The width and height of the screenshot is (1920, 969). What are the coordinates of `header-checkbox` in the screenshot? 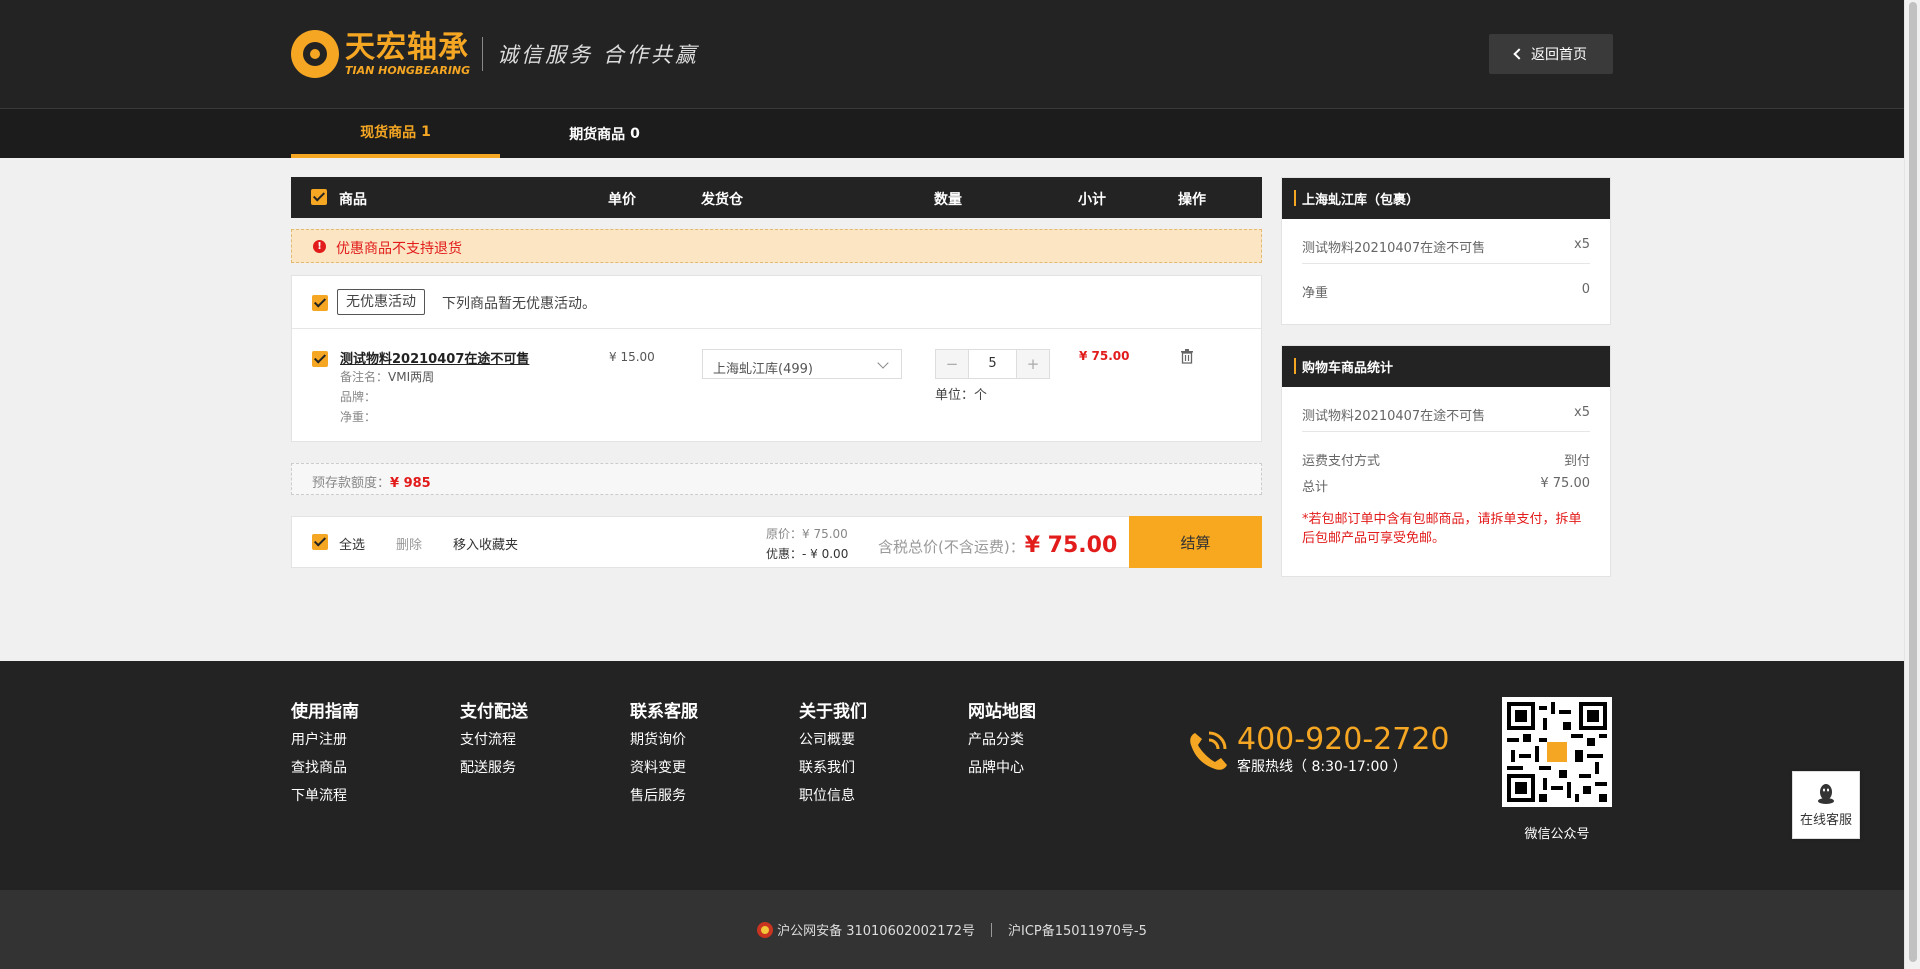 It's located at (319, 197).